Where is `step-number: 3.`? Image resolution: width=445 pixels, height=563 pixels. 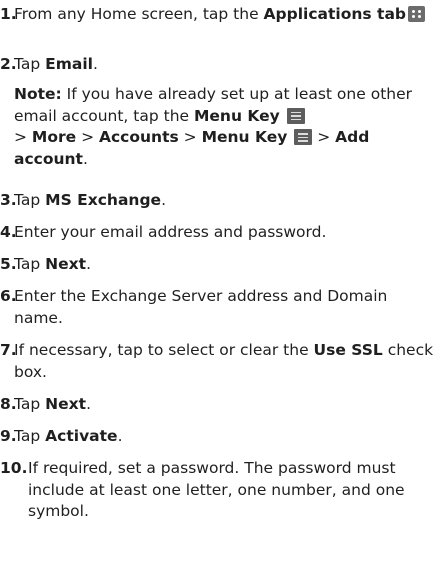
step-number: 3. is located at coordinates (8, 200).